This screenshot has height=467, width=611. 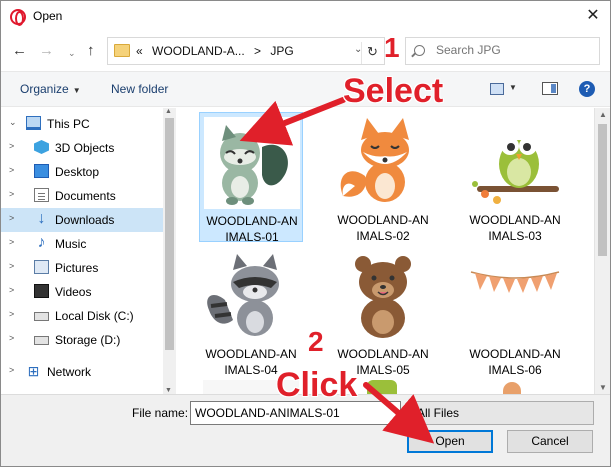 I want to click on file-name-label: WOODLAND-AN IMALS-03, so click(x=515, y=228).